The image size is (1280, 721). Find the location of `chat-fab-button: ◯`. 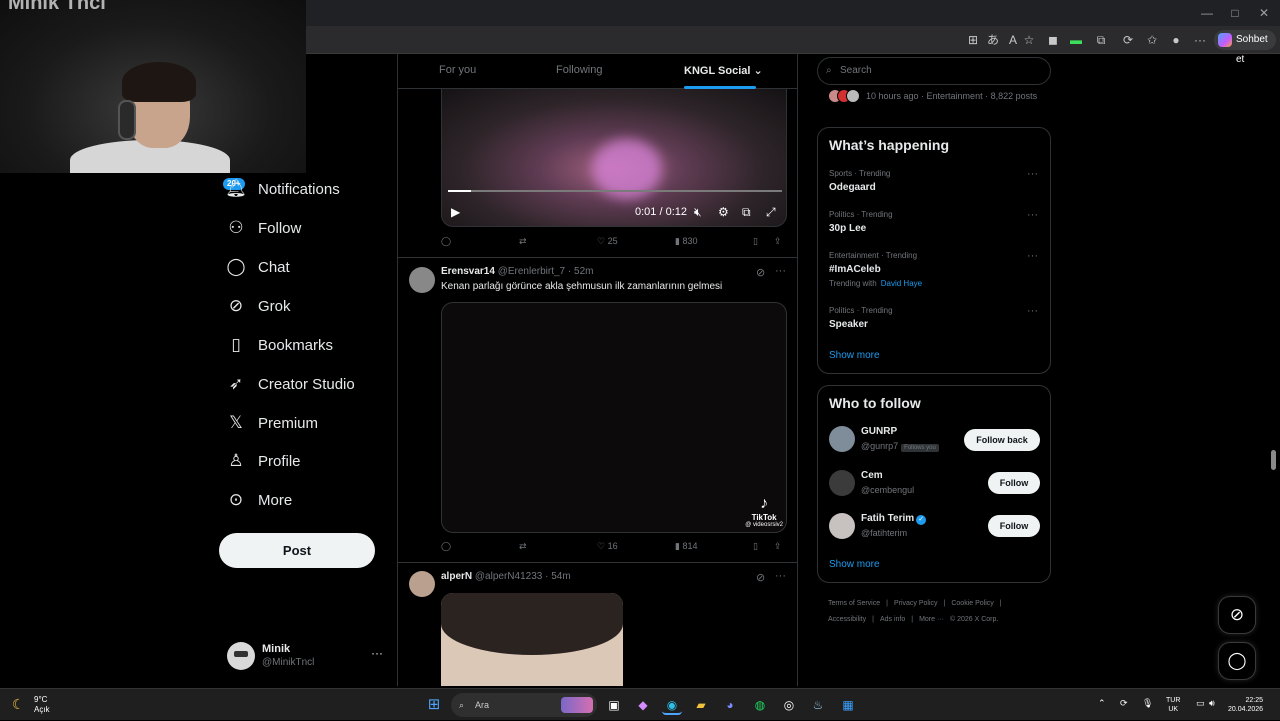

chat-fab-button: ◯ is located at coordinates (1237, 661).